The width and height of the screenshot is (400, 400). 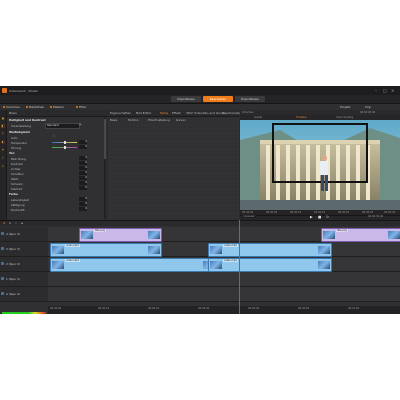 I want to click on toolbar-item-clip: Clip, so click(x=368, y=107).